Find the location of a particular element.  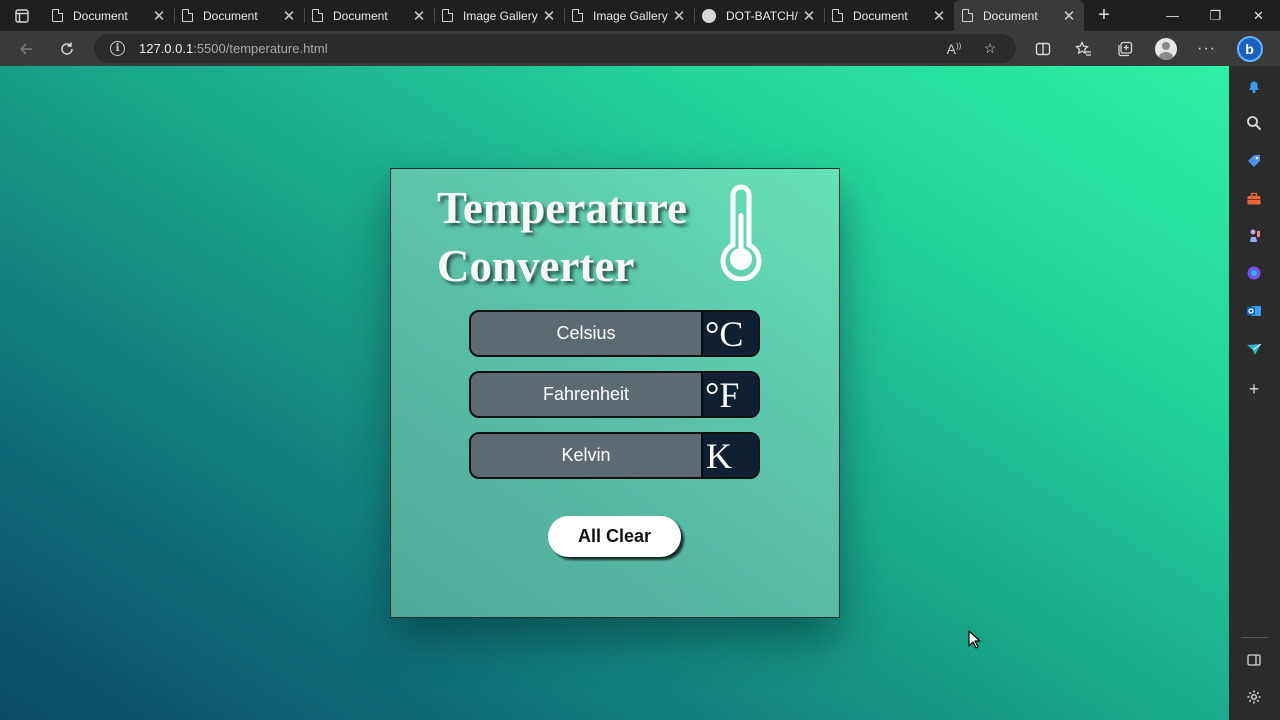

favorites-button is located at coordinates (1083, 48).